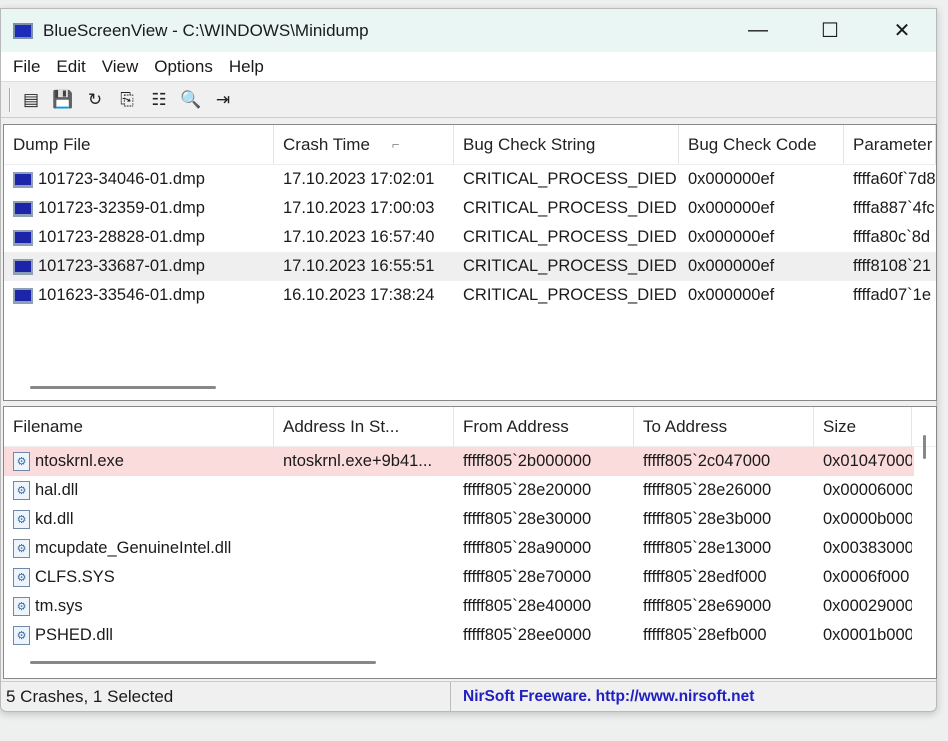 This screenshot has width=948, height=741. Describe the element at coordinates (902, 30) in the screenshot. I see `close-button: ✕` at that location.